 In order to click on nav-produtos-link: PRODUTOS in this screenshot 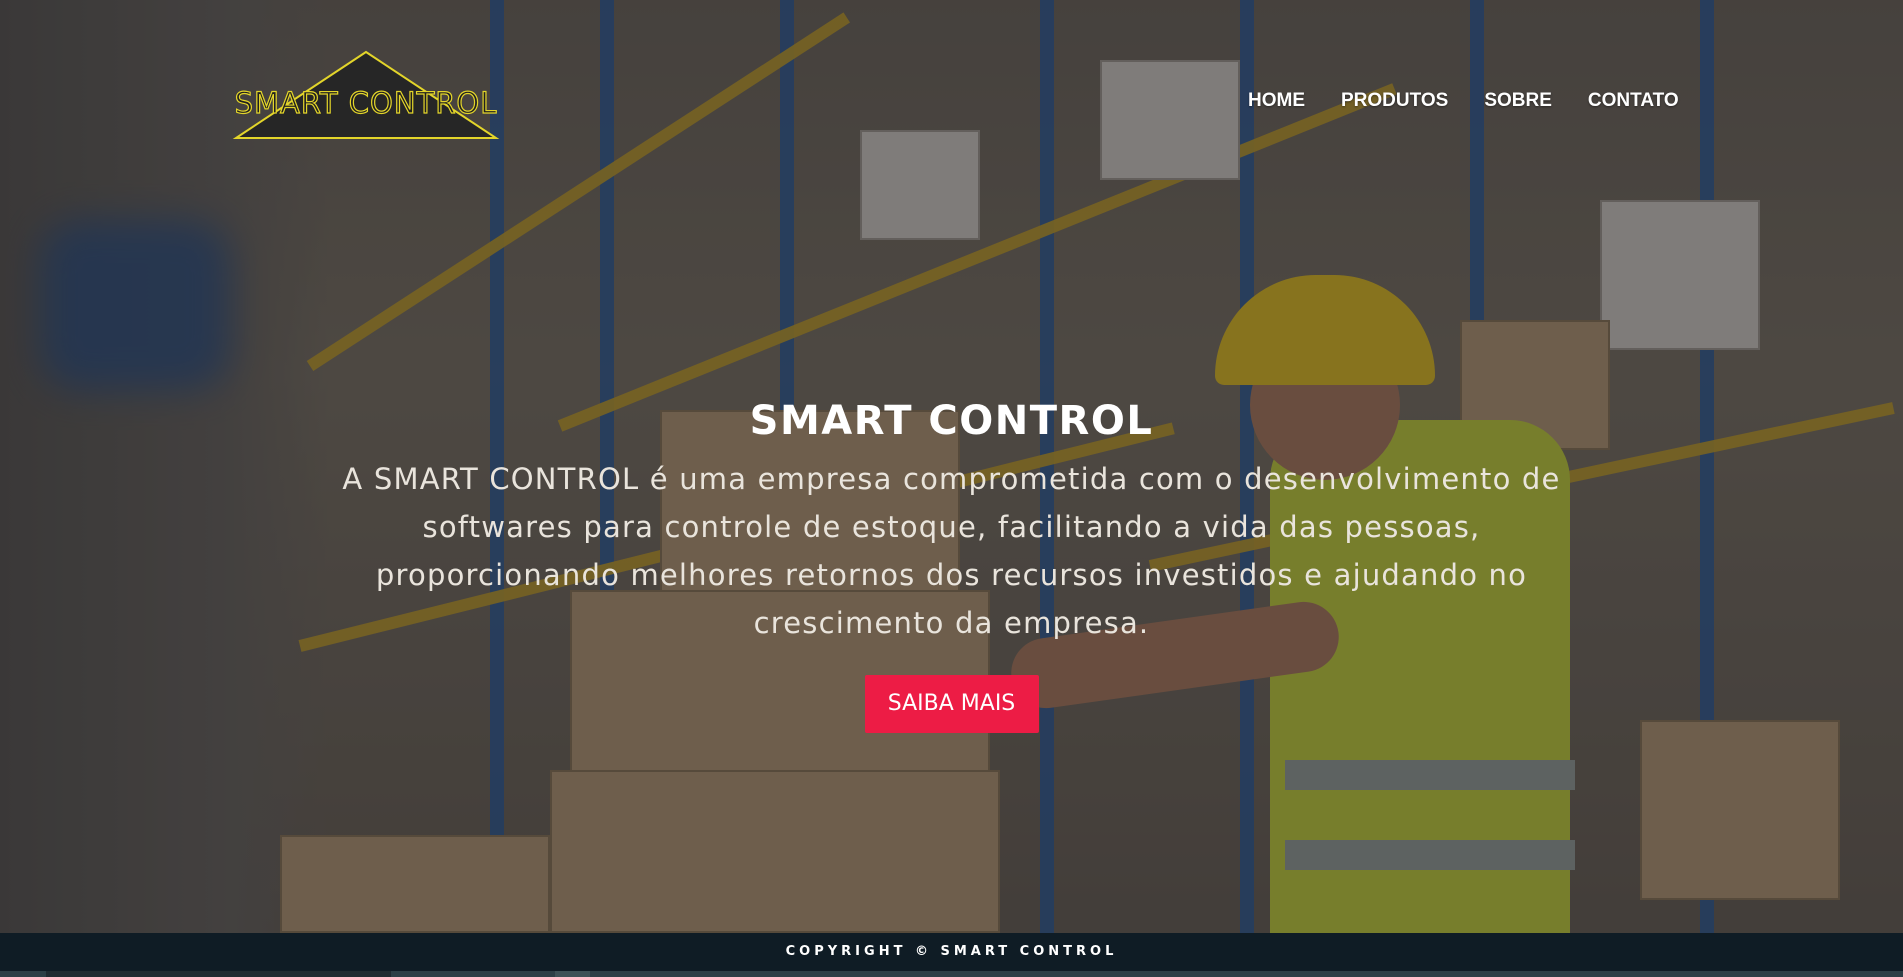, I will do `click(1394, 101)`.